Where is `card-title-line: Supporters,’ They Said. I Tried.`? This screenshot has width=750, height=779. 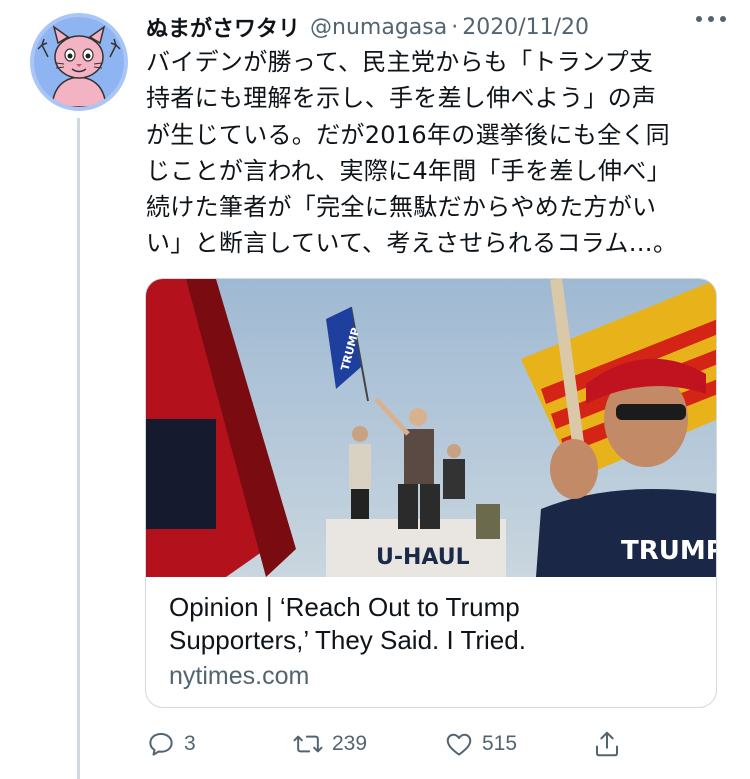 card-title-line: Supporters,’ They Said. I Tried. is located at coordinates (347, 640).